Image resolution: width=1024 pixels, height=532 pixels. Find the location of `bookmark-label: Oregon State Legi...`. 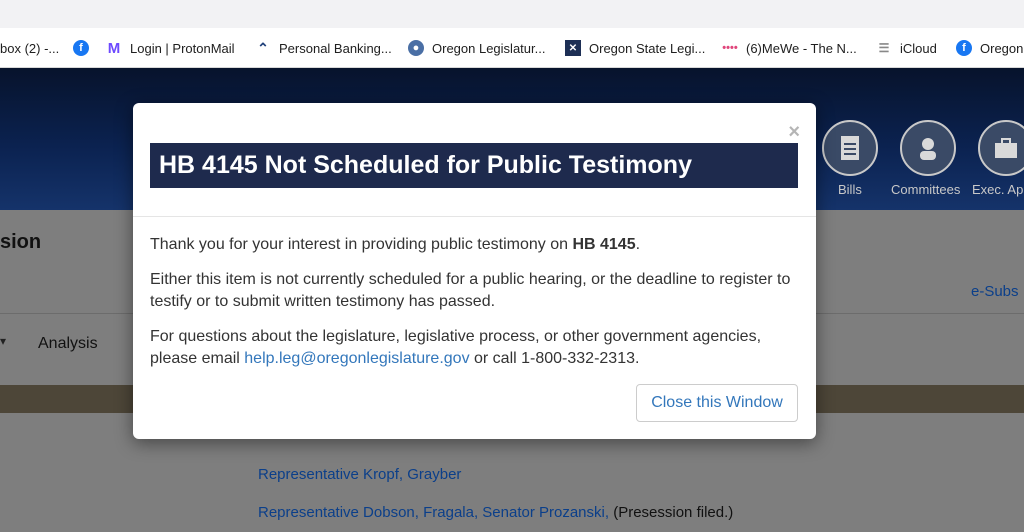

bookmark-label: Oregon State Legi... is located at coordinates (647, 48).